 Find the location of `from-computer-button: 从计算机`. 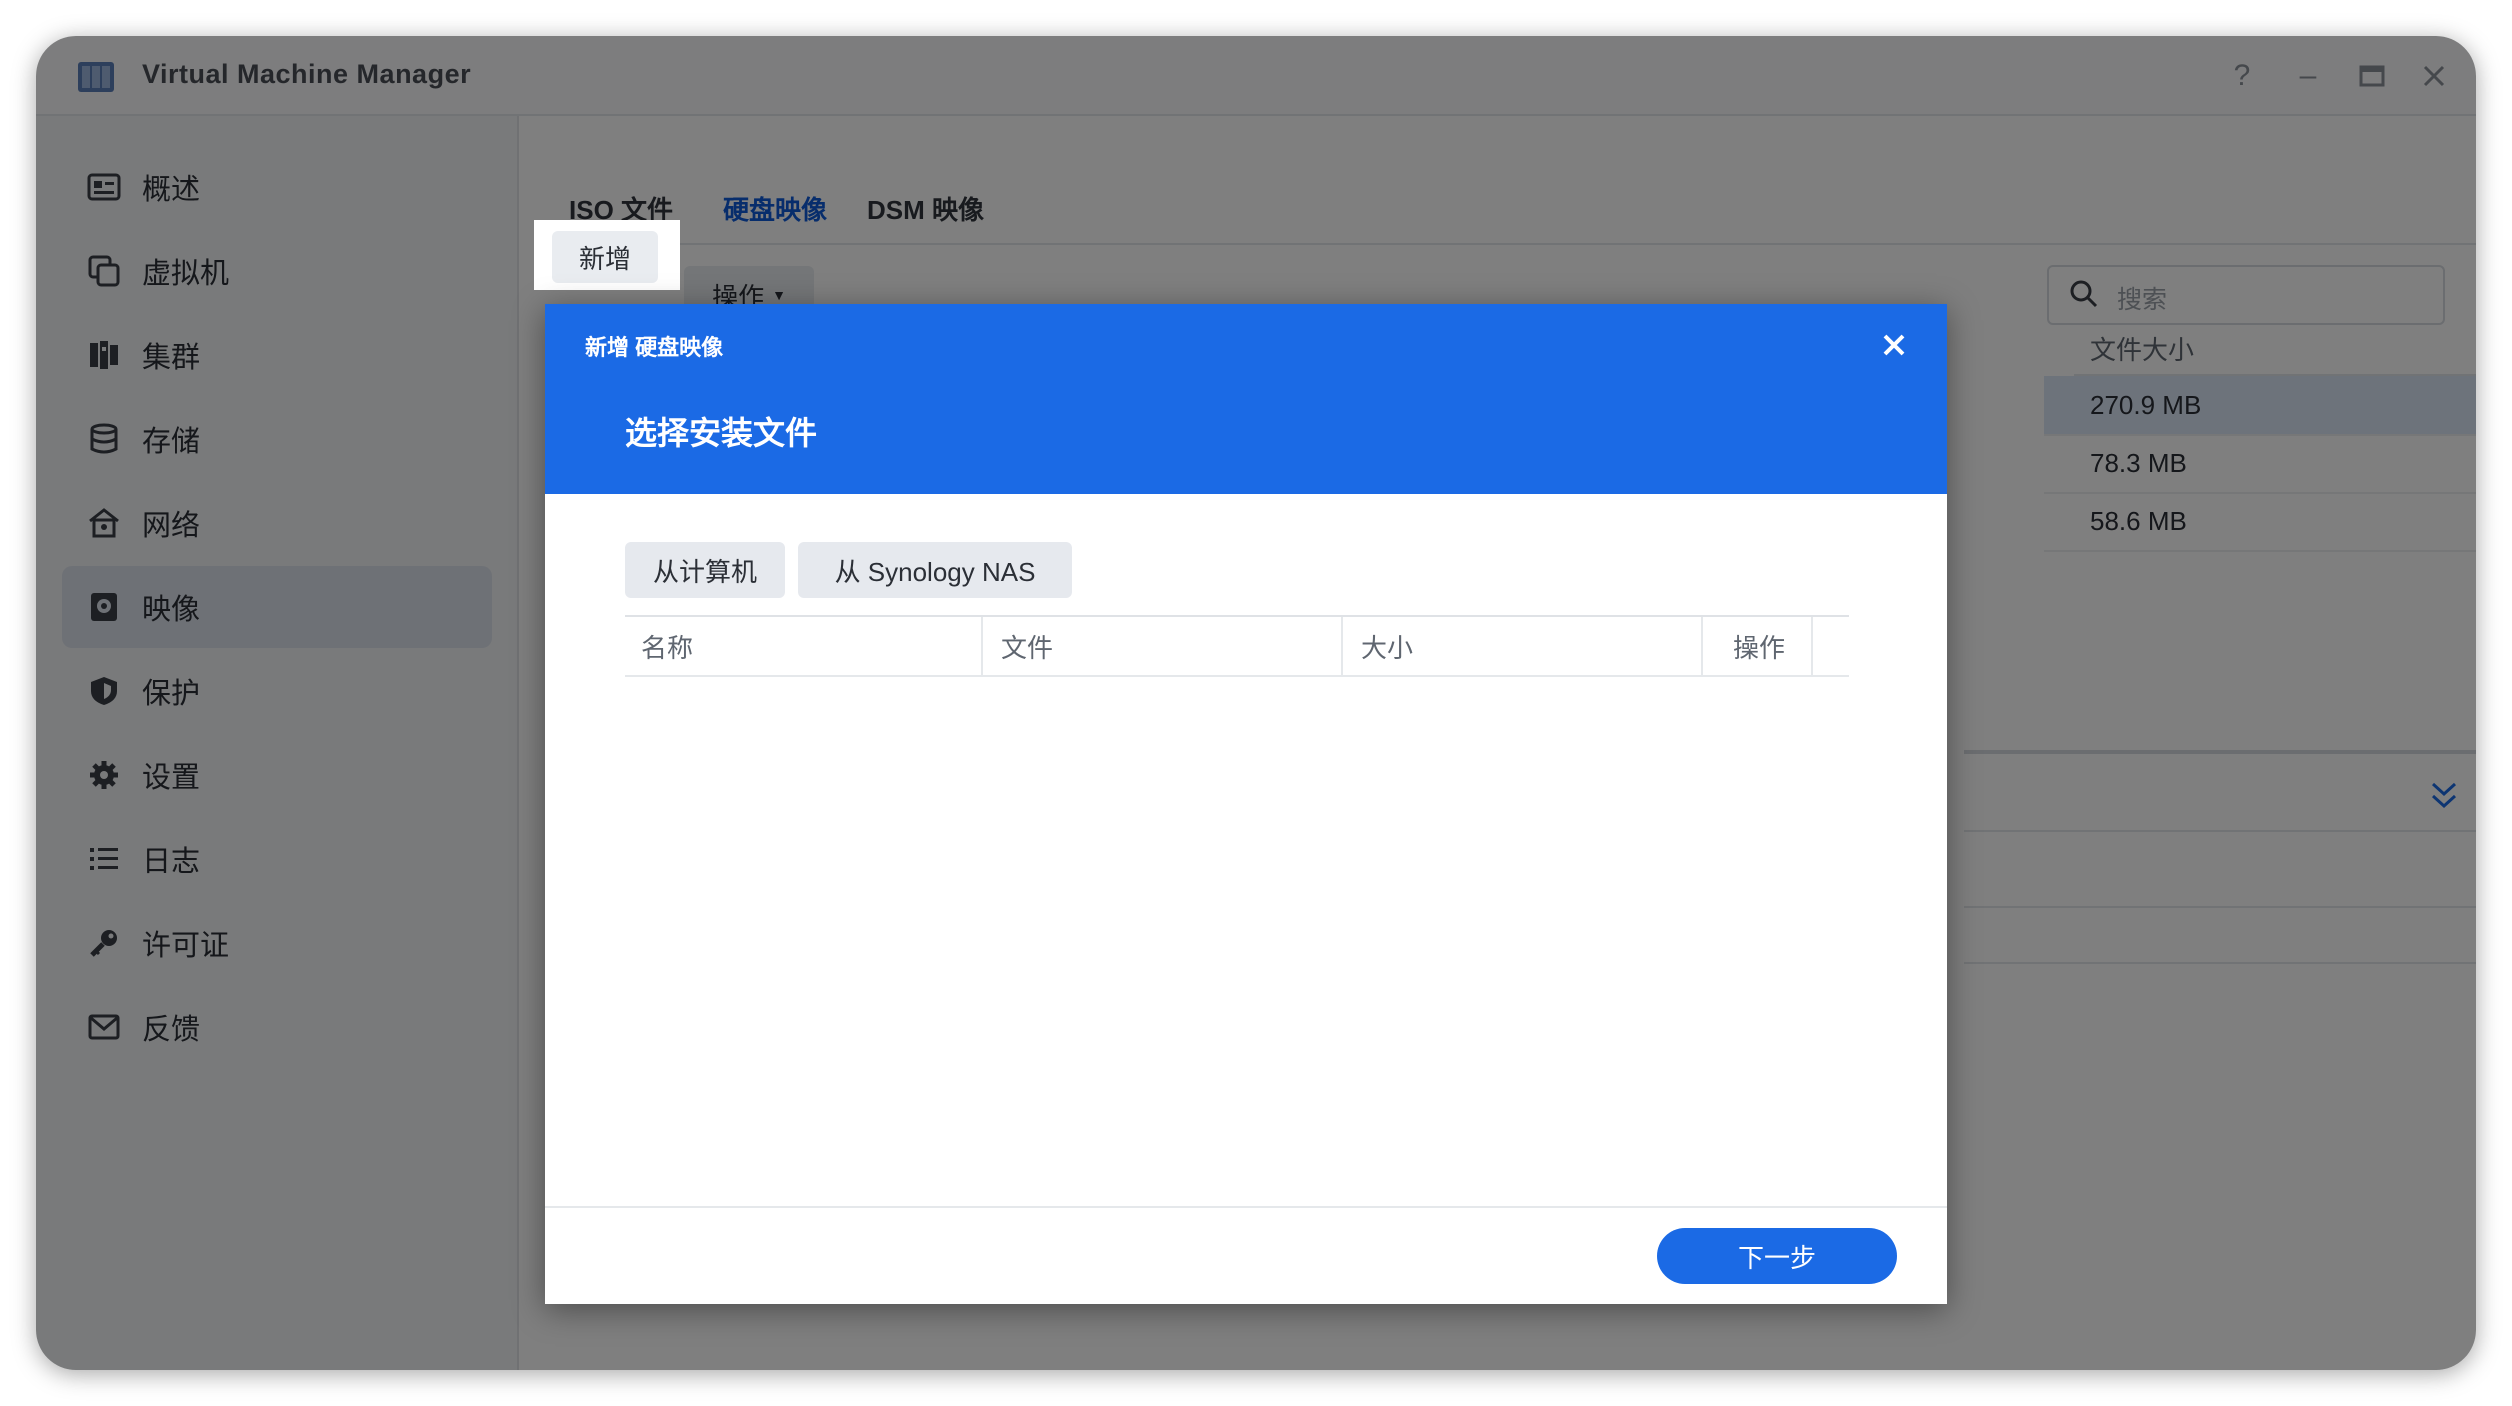

from-computer-button: 从计算机 is located at coordinates (705, 570).